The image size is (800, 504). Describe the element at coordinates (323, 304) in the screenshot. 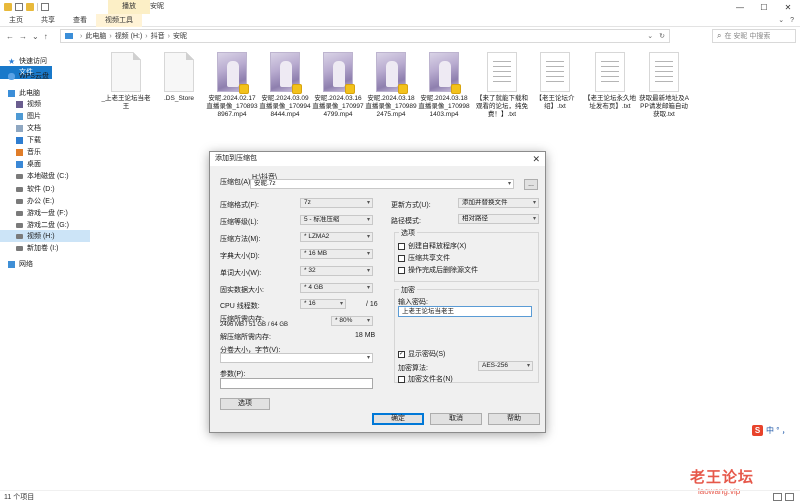

I see `cpu-threads-select: * 16` at that location.